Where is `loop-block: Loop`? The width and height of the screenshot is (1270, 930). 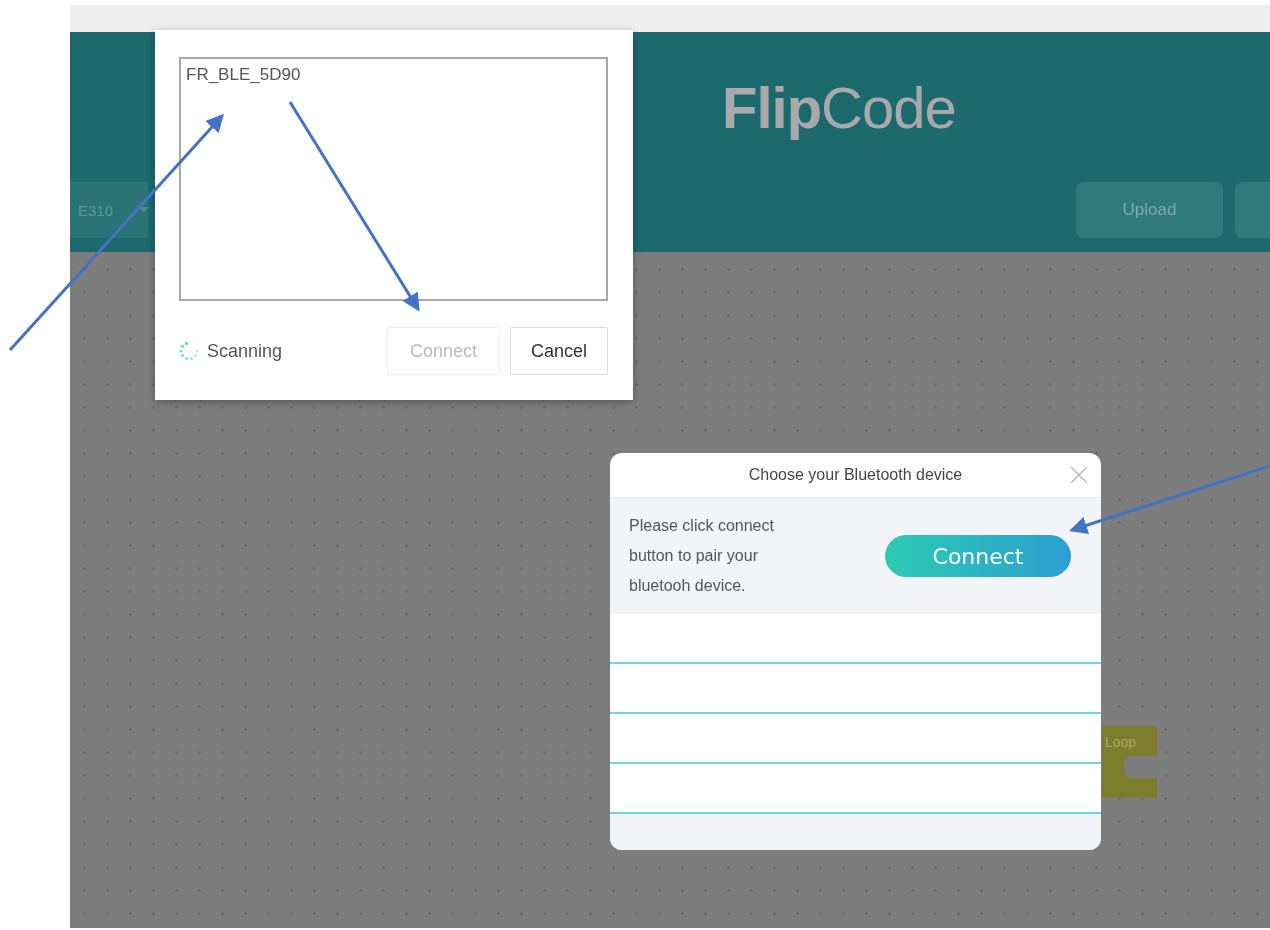 loop-block: Loop is located at coordinates (1129, 762).